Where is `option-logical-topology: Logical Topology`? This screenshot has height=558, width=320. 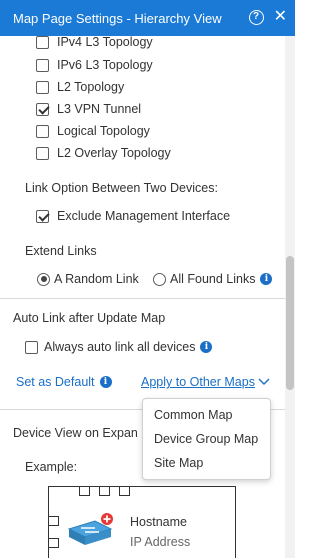 option-logical-topology: Logical Topology is located at coordinates (93, 131).